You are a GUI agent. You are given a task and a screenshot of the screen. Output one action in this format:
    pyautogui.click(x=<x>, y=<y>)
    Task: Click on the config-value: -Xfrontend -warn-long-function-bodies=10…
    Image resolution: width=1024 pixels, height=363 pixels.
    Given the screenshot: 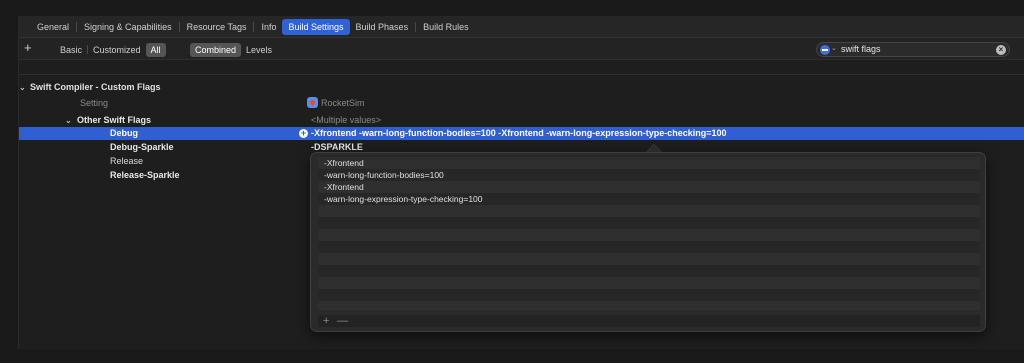 What is the action you would take?
    pyautogui.click(x=519, y=133)
    